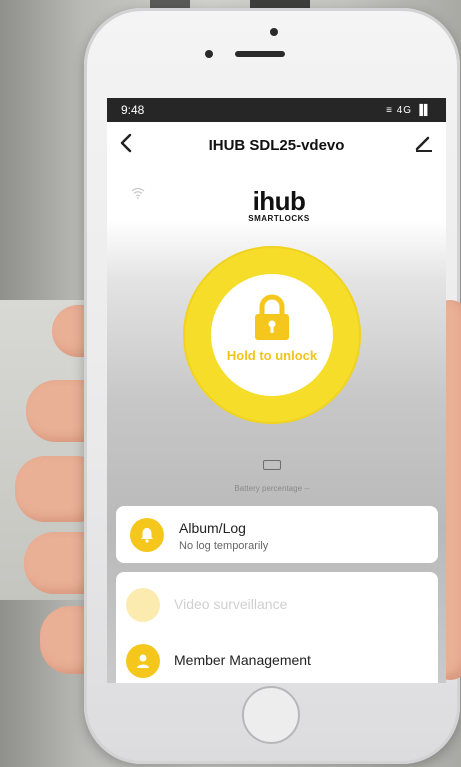  I want to click on menu-card: Video surveillance Member Management, so click(277, 627).